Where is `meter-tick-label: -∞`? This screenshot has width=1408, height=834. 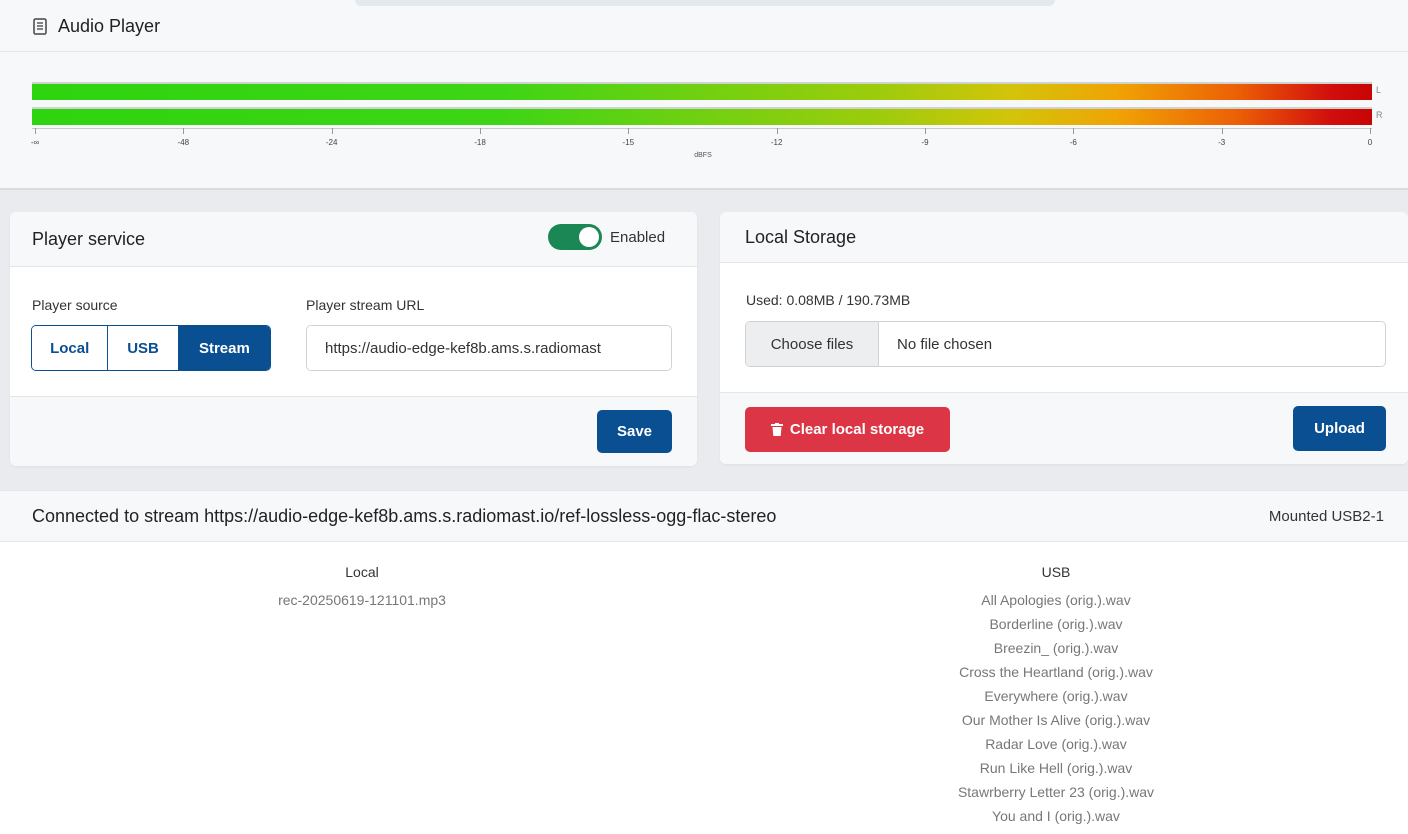 meter-tick-label: -∞ is located at coordinates (35, 142).